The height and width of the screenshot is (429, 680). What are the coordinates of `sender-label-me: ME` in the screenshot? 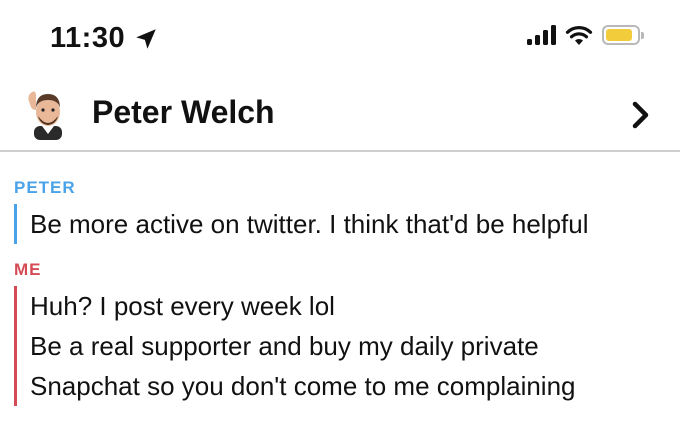 It's located at (28, 269).